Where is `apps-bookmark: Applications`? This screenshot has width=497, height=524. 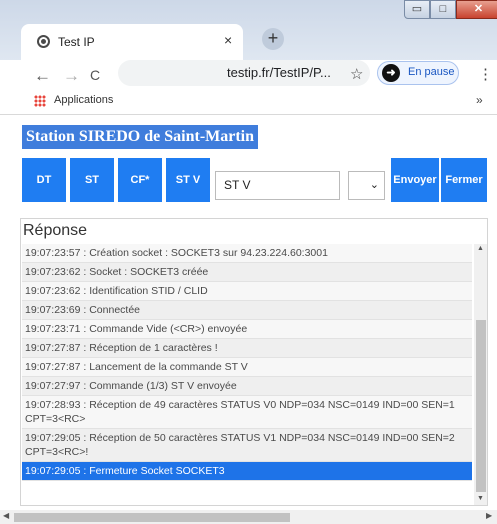 apps-bookmark: Applications is located at coordinates (83, 100).